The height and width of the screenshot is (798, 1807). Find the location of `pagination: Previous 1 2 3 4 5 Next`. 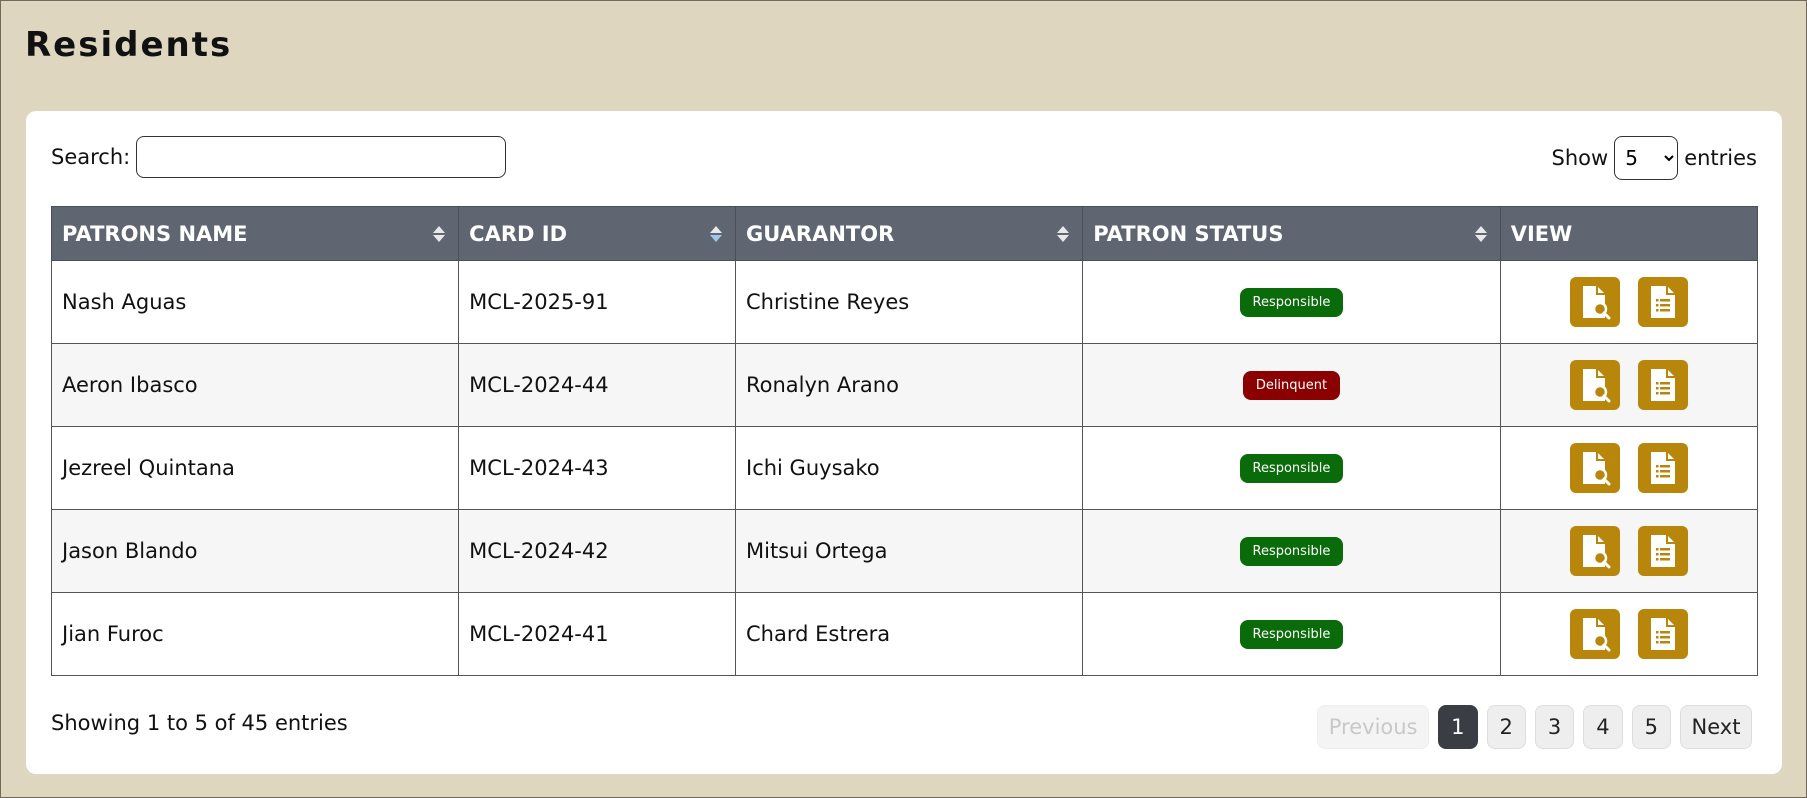

pagination: Previous 1 2 3 4 5 Next is located at coordinates (1534, 727).